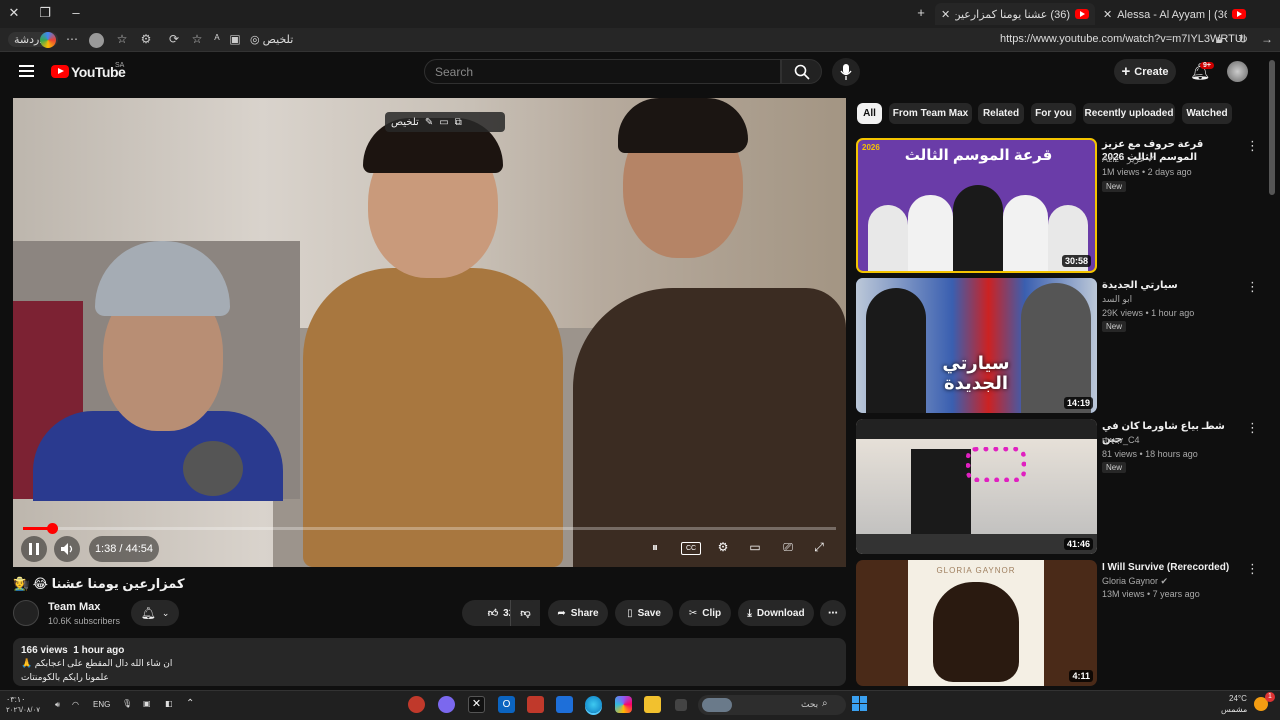 The width and height of the screenshot is (1280, 720). Describe the element at coordinates (1267, 39) in the screenshot. I see `forward-arrow-icon: →` at that location.